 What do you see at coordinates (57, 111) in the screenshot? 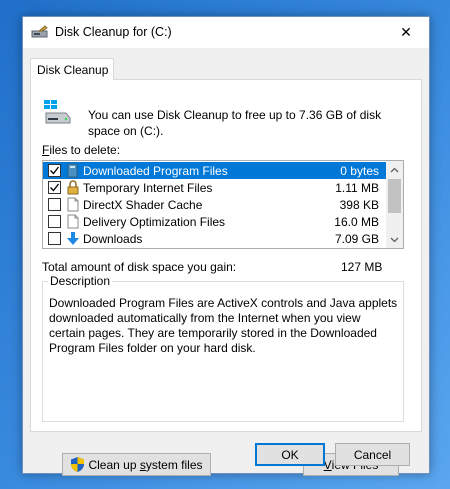
I see `hard-drive-icon` at bounding box center [57, 111].